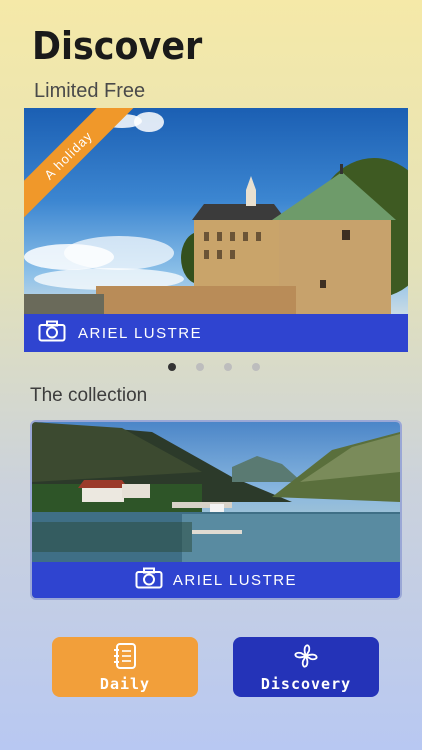 The image size is (422, 750). Describe the element at coordinates (306, 658) in the screenshot. I see `pinwheel-icon` at that location.